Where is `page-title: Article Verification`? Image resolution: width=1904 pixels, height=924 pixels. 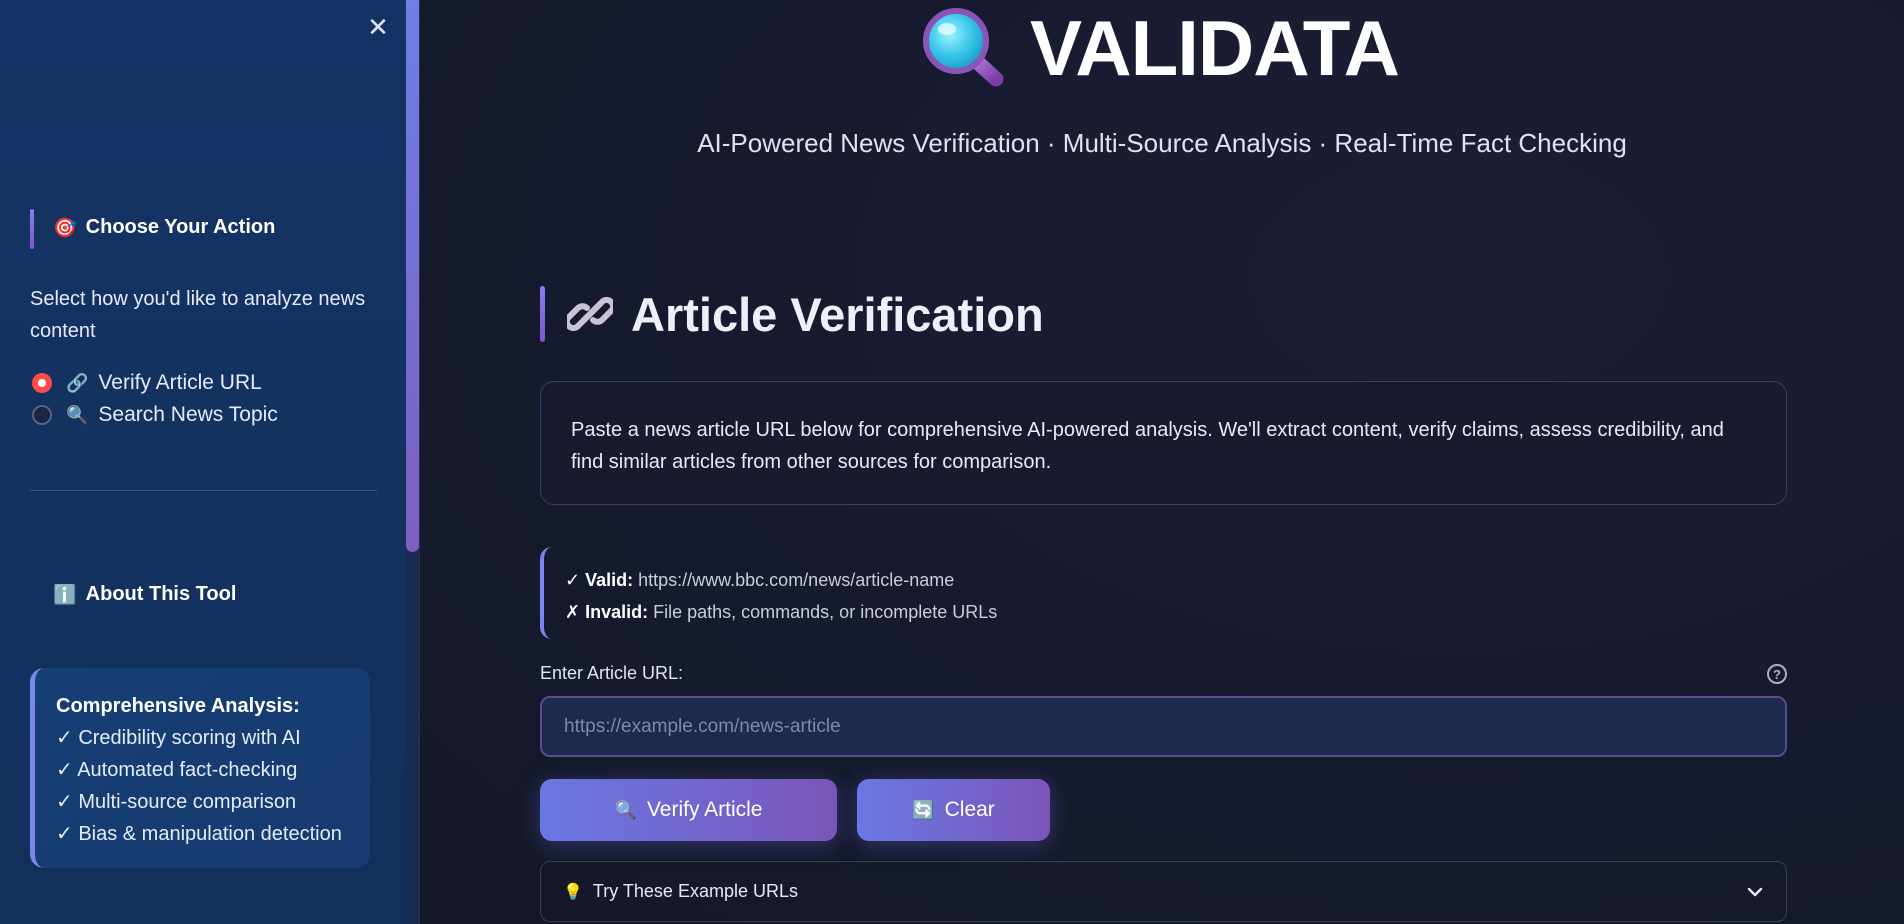
page-title: Article Verification is located at coordinates (792, 314).